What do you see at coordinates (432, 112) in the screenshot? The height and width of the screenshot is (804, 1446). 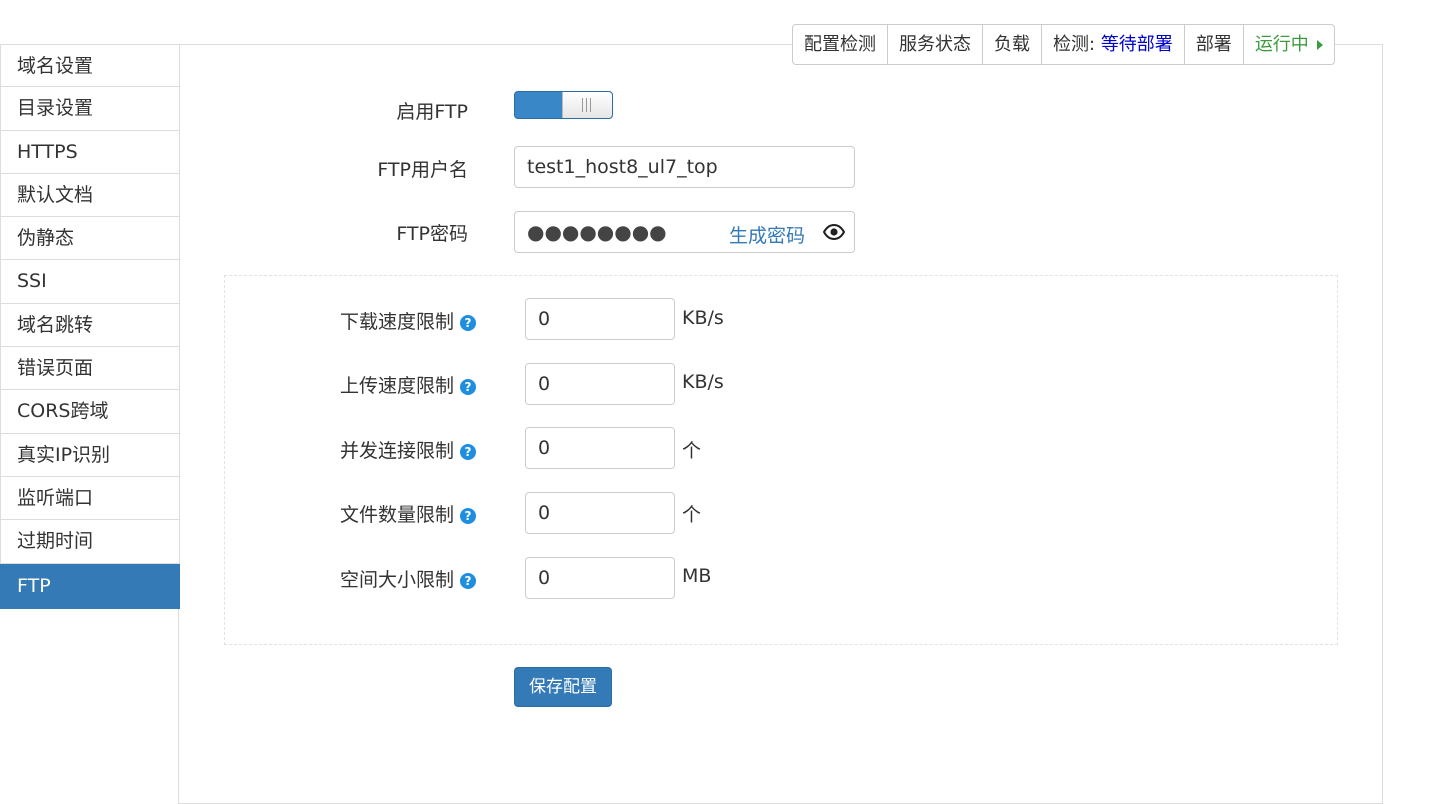 I see `enable-ftp-label: 启用FTP` at bounding box center [432, 112].